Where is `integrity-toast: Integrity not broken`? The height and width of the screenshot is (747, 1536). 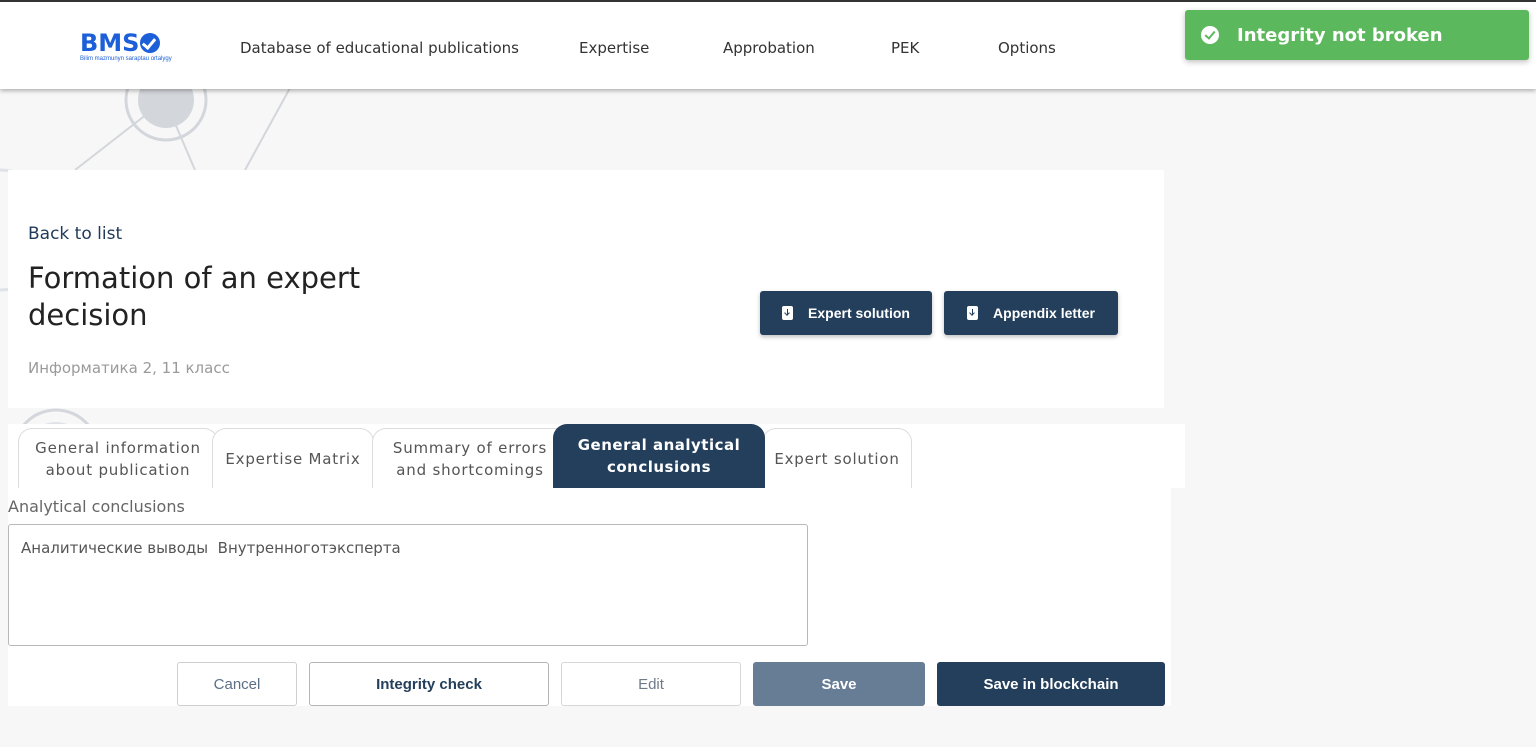 integrity-toast: Integrity not broken is located at coordinates (1357, 35).